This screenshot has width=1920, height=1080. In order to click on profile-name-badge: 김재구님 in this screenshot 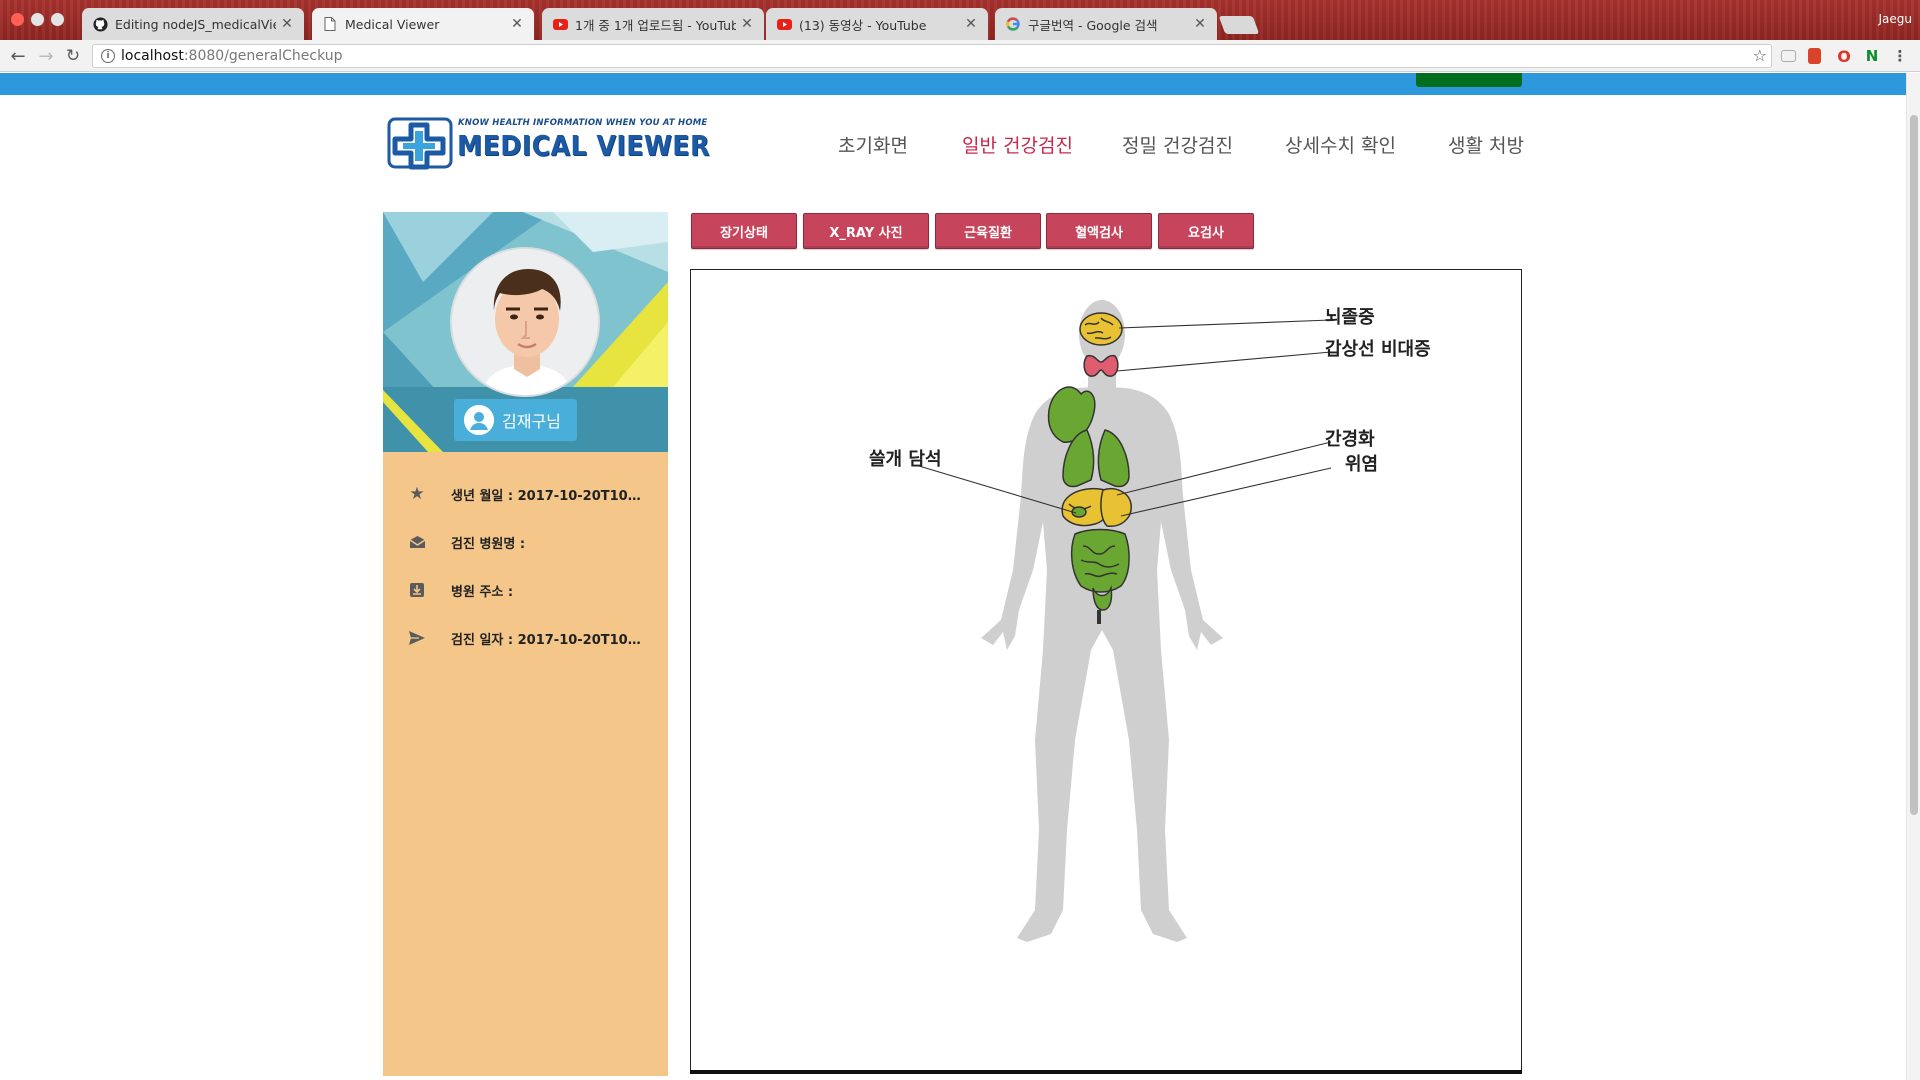, I will do `click(515, 420)`.